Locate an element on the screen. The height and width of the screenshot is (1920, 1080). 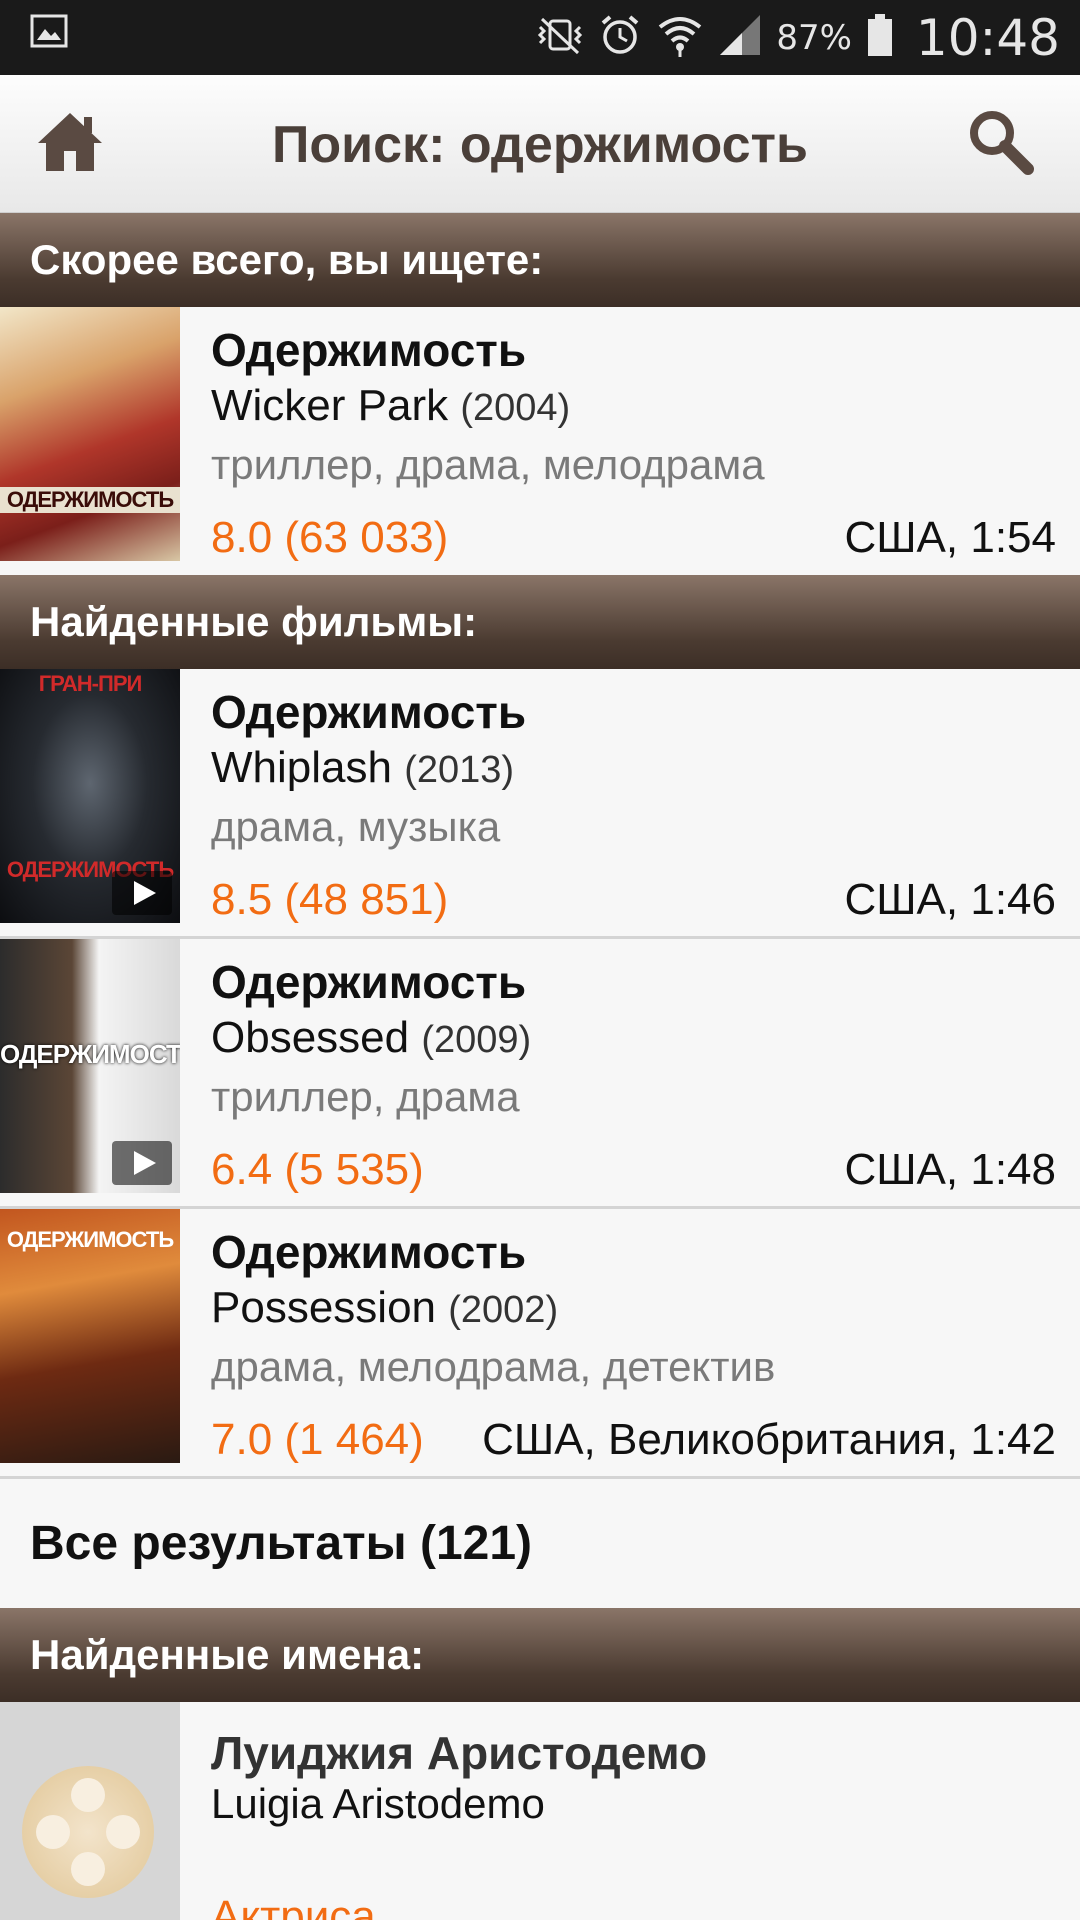
battery-percent: 87% is located at coordinates (814, 37).